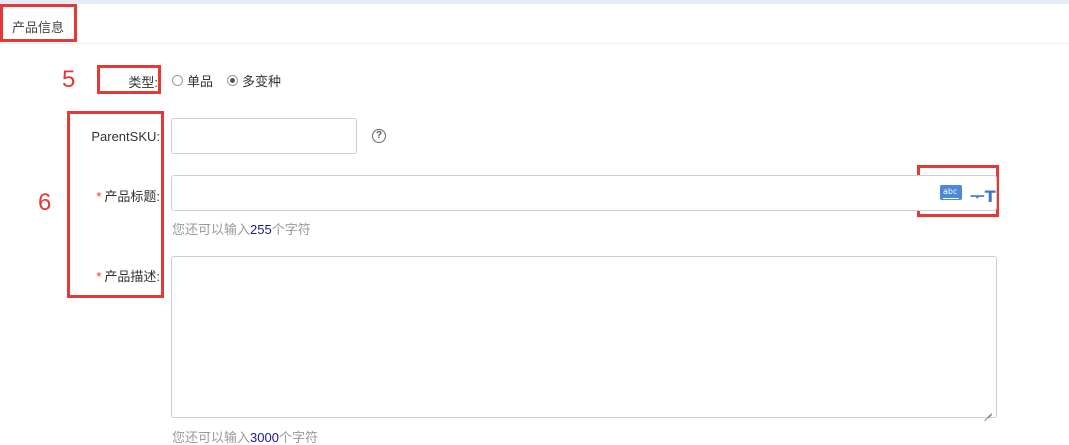  I want to click on annotation-number-5: 5, so click(69, 79).